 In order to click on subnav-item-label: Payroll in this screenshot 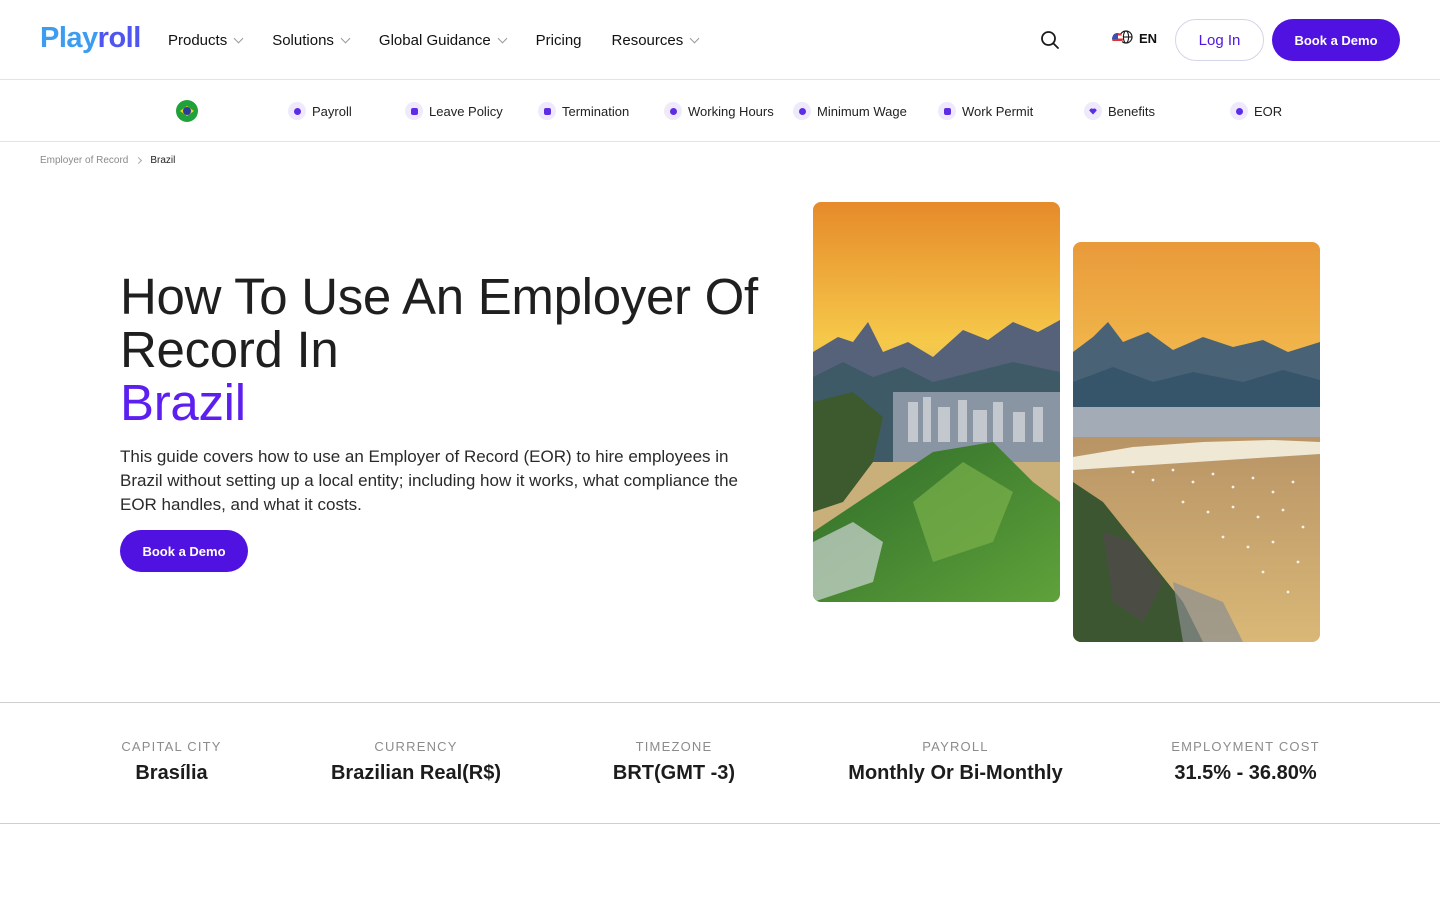, I will do `click(332, 111)`.